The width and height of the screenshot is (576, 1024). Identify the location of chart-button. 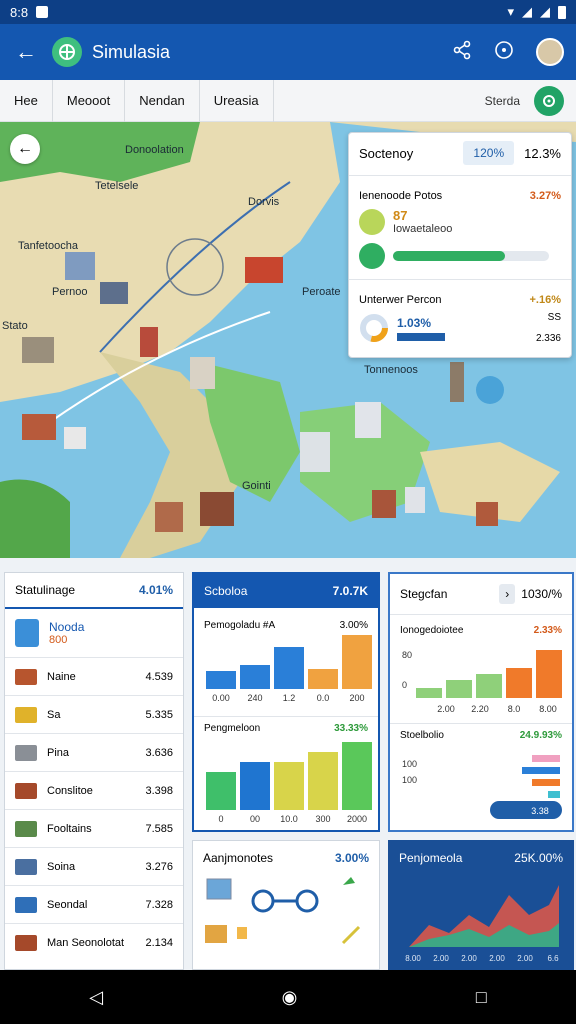
(526, 810).